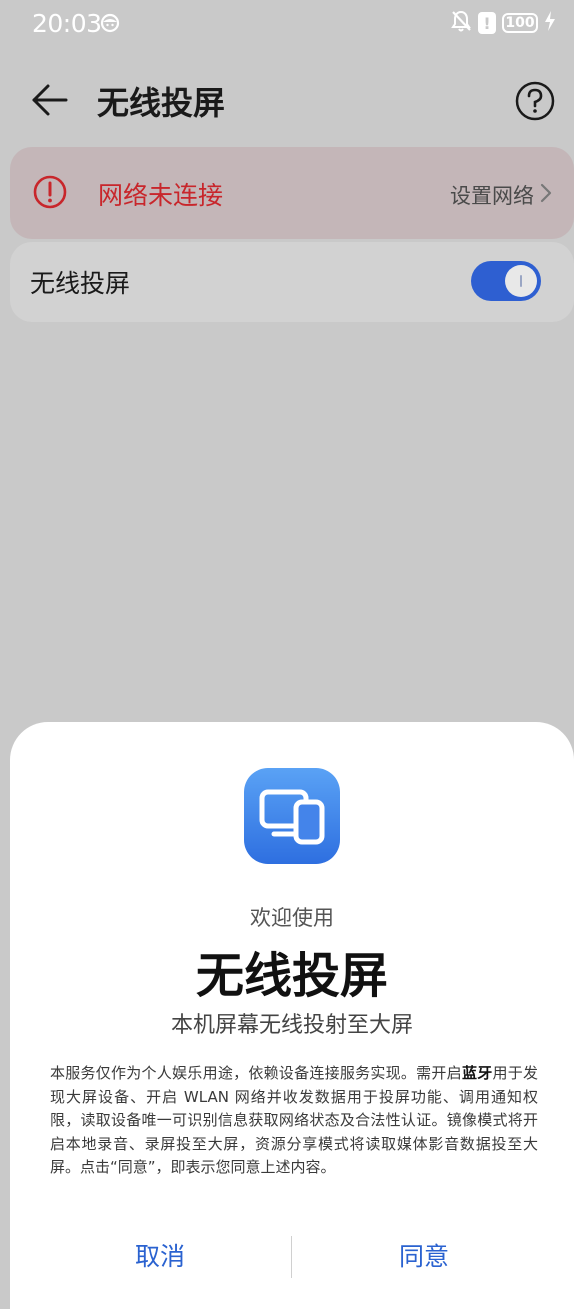 The image size is (574, 1309). What do you see at coordinates (256, 1073) in the screenshot?
I see `disclaimer-part1: 本服务仅作为个人娱乐用途，依赖设备连接服务实现。需开启` at bounding box center [256, 1073].